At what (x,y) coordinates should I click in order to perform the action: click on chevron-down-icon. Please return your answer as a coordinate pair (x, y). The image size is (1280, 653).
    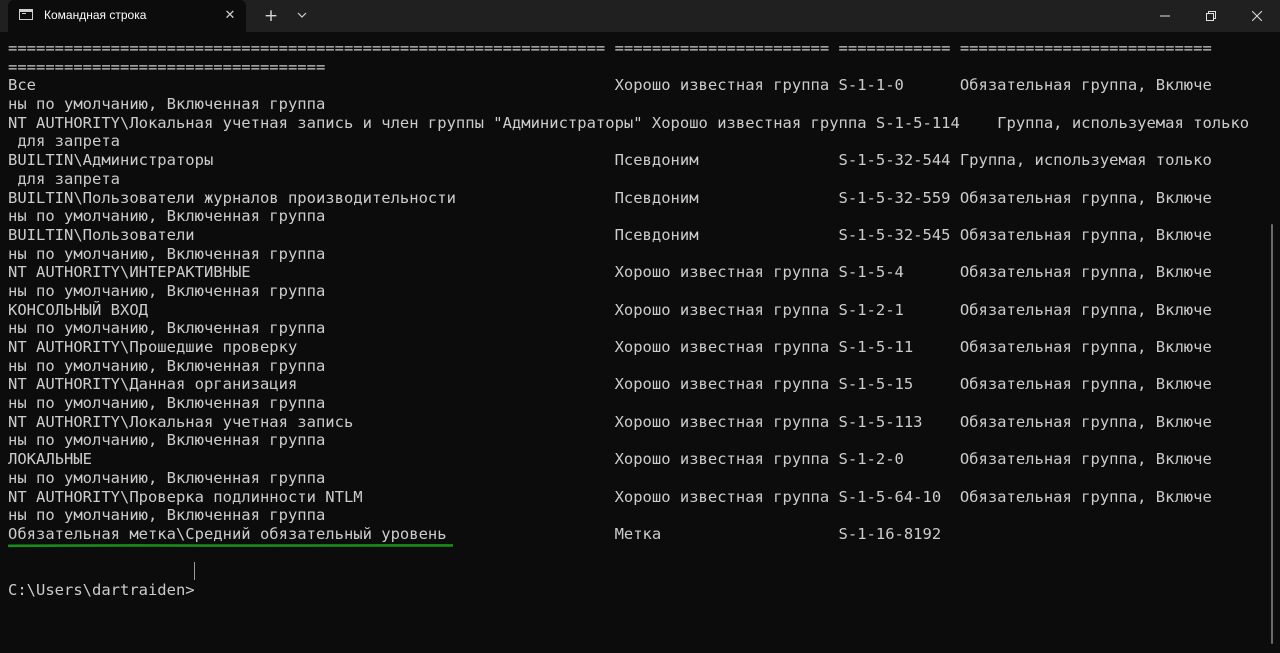
    Looking at the image, I should click on (302, 15).